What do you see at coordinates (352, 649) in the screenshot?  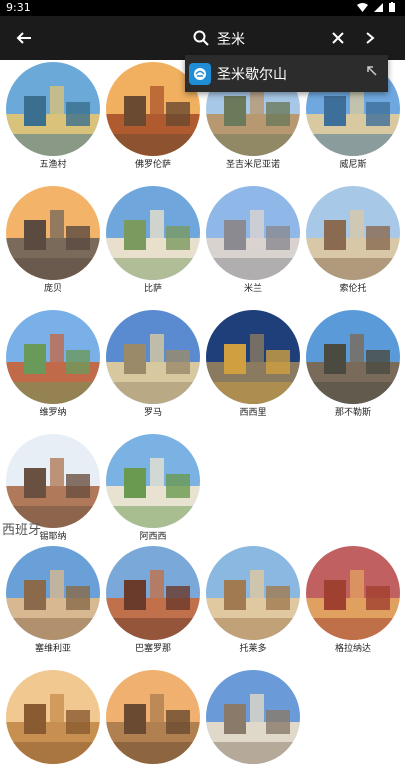 I see `place-label: 格拉纳达` at bounding box center [352, 649].